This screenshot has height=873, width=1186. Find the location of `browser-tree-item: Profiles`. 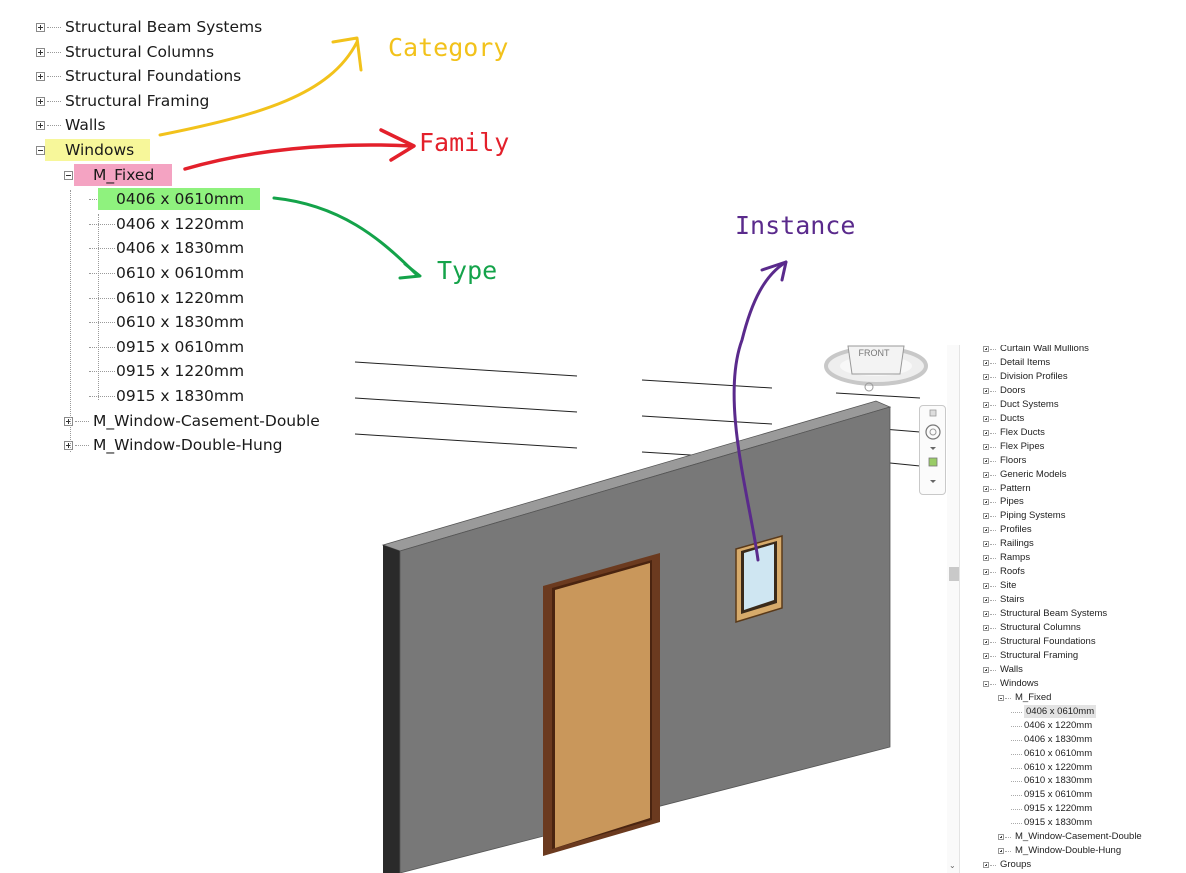

browser-tree-item: Profiles is located at coordinates (1016, 529).